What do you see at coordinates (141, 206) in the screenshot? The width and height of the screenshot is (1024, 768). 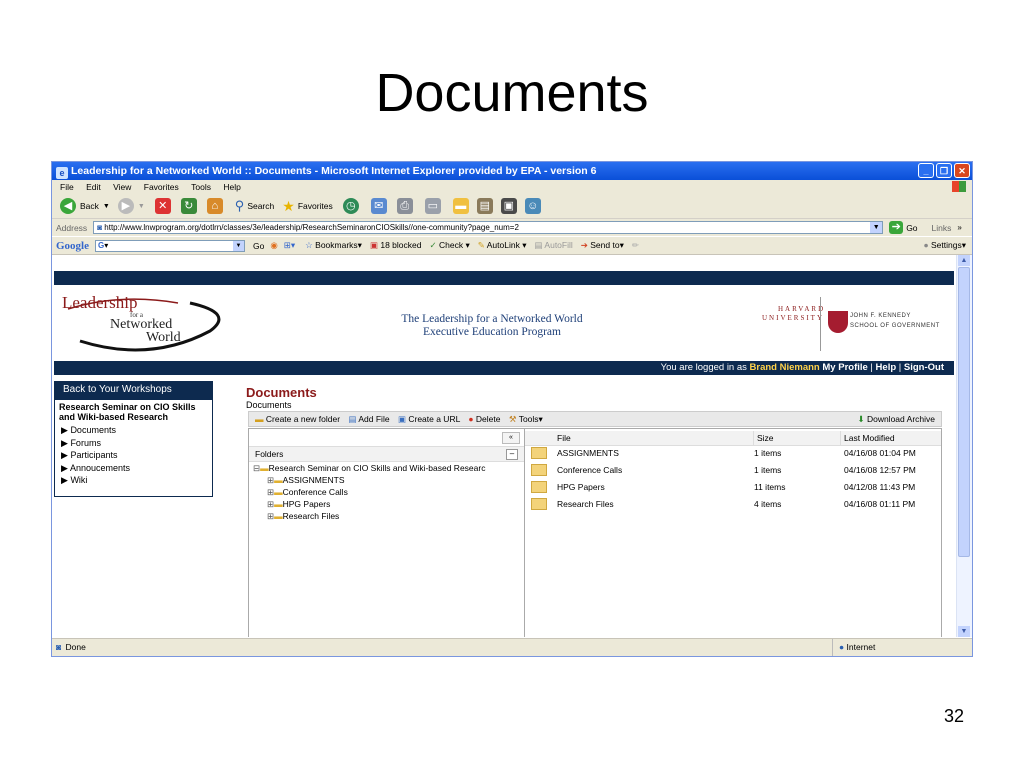 I see `forward-dropdown-icon: ▼` at bounding box center [141, 206].